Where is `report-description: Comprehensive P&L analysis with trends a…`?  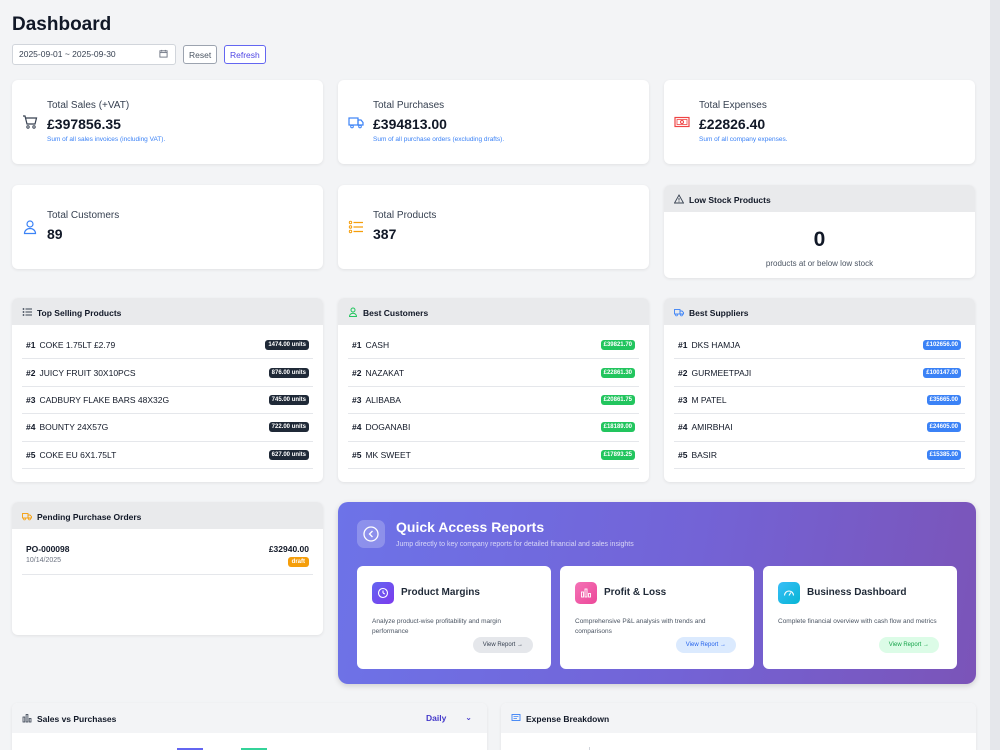
report-description: Comprehensive P&L analysis with trends a… is located at coordinates (640, 626).